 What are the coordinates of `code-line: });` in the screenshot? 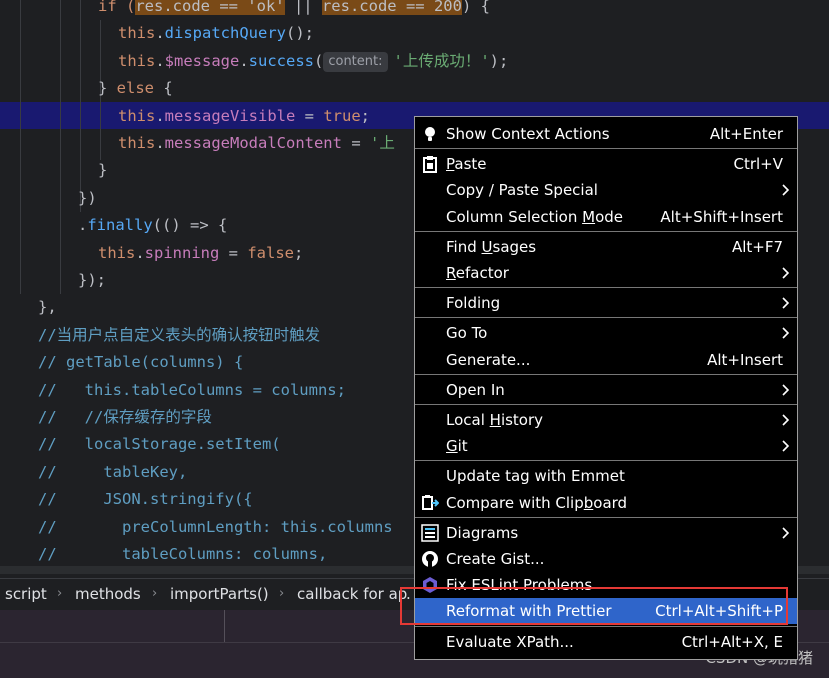 It's located at (92, 280).